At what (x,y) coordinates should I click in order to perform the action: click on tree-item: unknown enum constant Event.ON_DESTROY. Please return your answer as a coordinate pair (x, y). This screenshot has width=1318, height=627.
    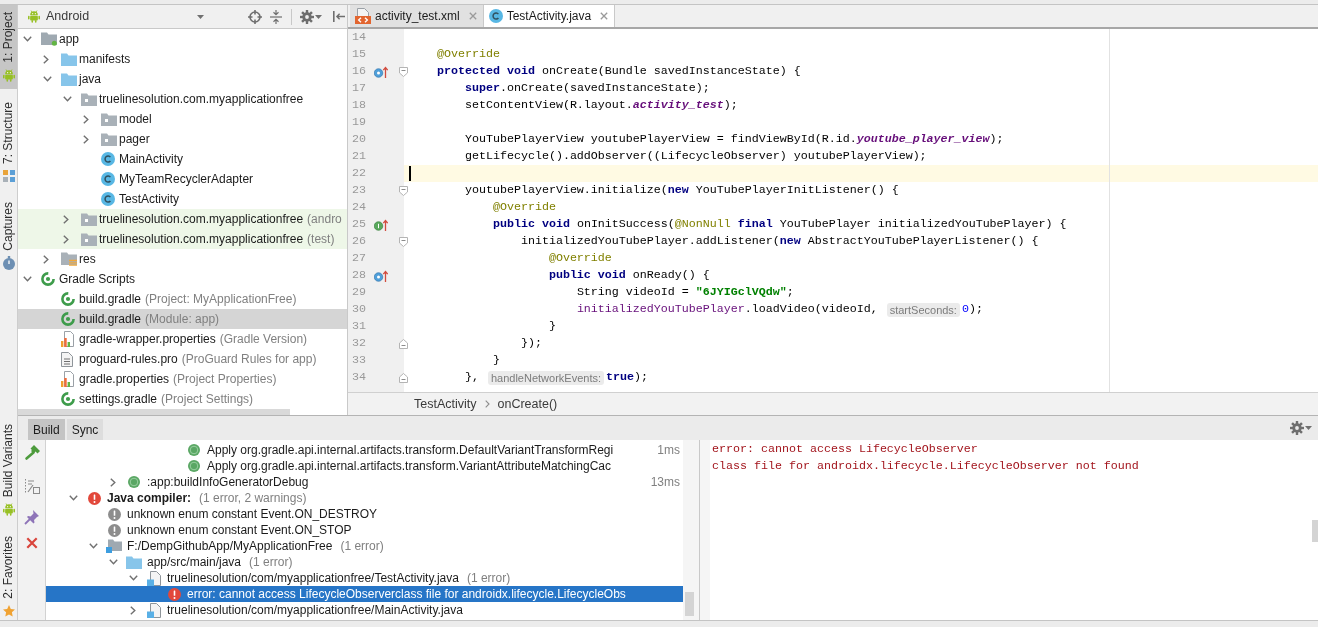
    Looking at the image, I should click on (364, 514).